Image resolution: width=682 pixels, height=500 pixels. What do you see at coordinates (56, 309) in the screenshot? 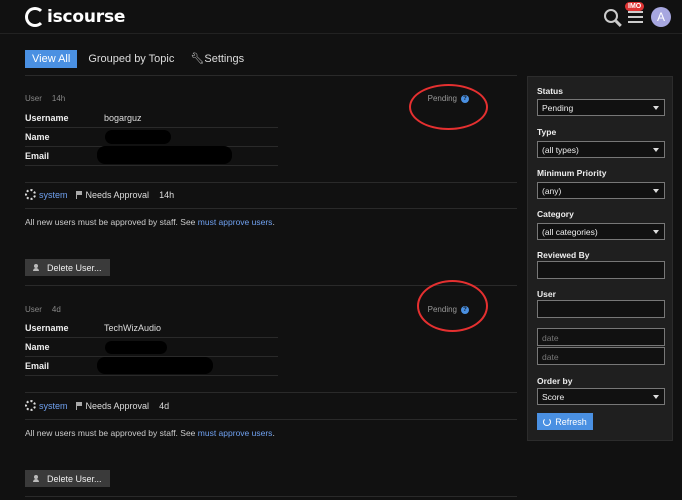
I see `review-age: 4d` at bounding box center [56, 309].